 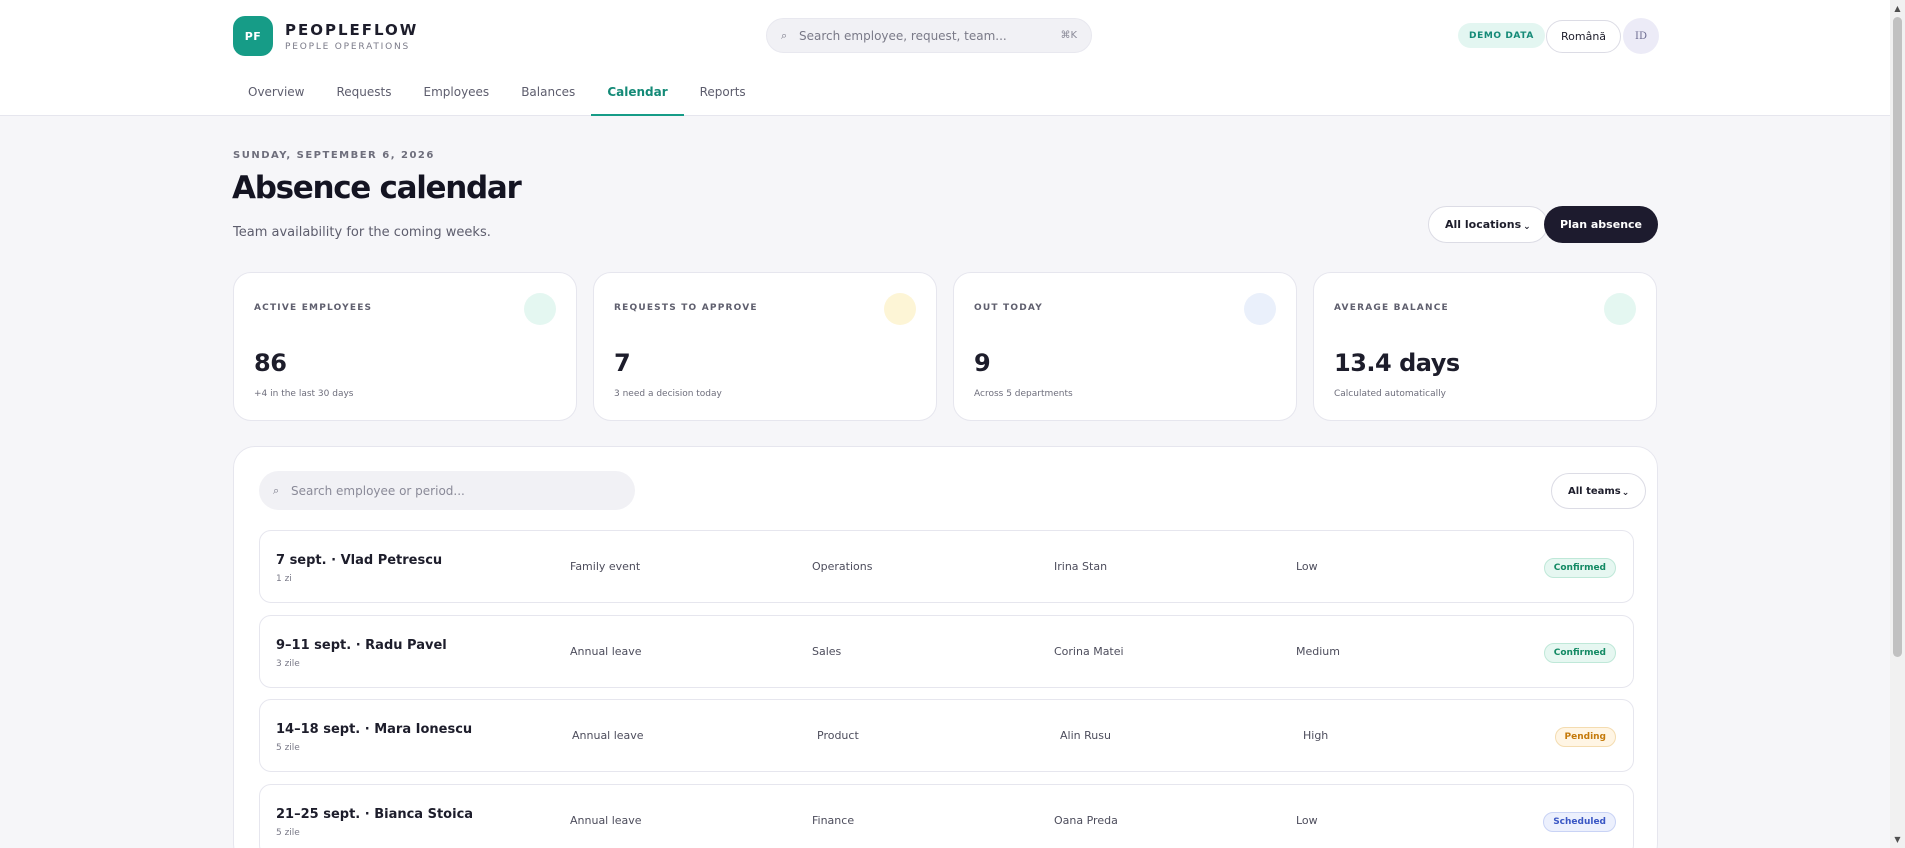 What do you see at coordinates (622, 363) in the screenshot?
I see `stat-value: 7` at bounding box center [622, 363].